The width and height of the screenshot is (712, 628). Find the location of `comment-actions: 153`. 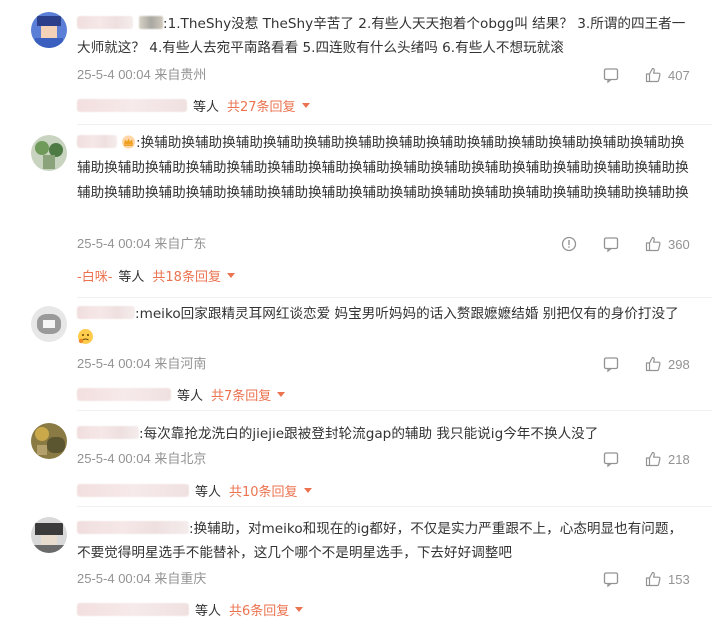

comment-actions: 153 is located at coordinates (646, 579).